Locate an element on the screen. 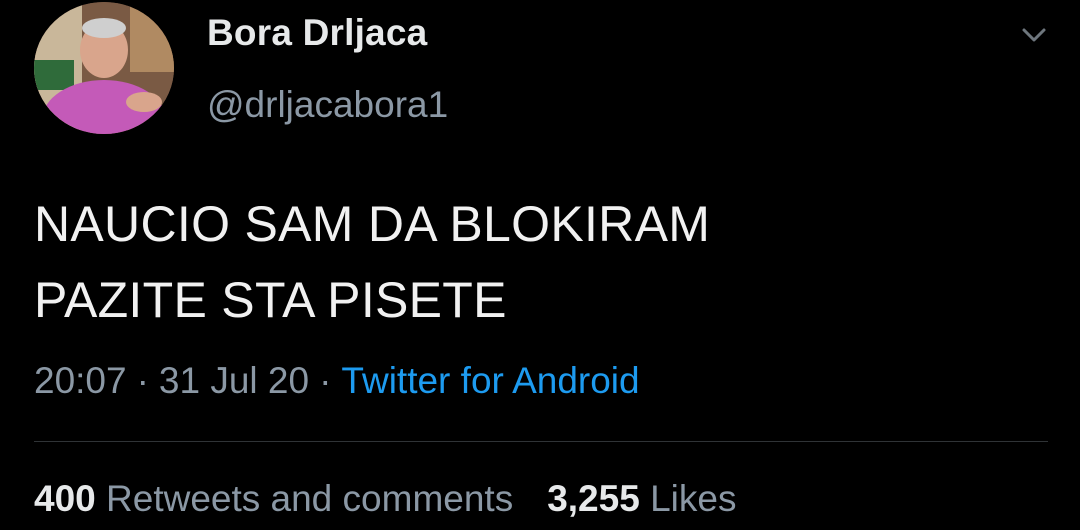 This screenshot has height=530, width=1080. retweets-count: 400 is located at coordinates (65, 498).